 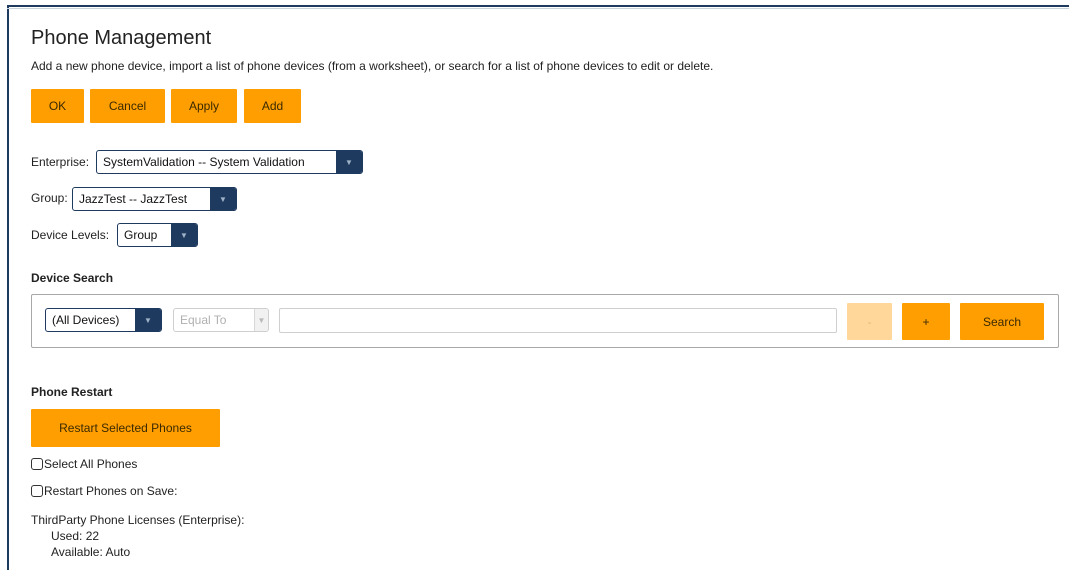 What do you see at coordinates (204, 106) in the screenshot?
I see `apply-button: Apply` at bounding box center [204, 106].